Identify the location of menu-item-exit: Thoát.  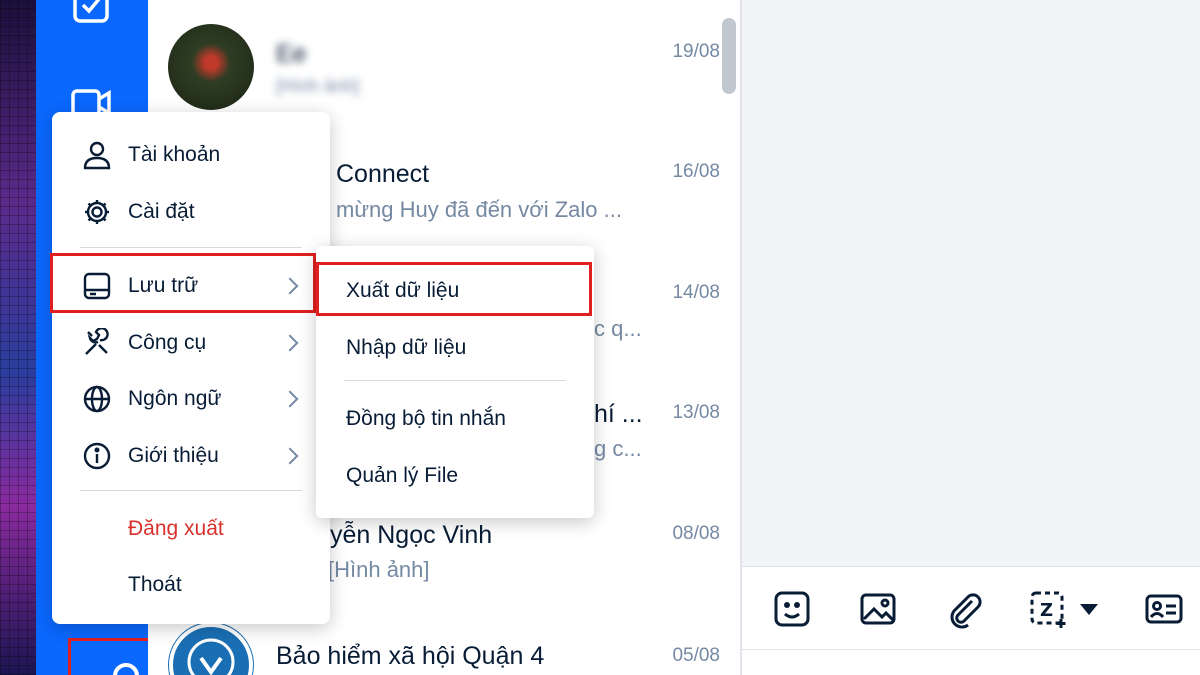
(191, 585).